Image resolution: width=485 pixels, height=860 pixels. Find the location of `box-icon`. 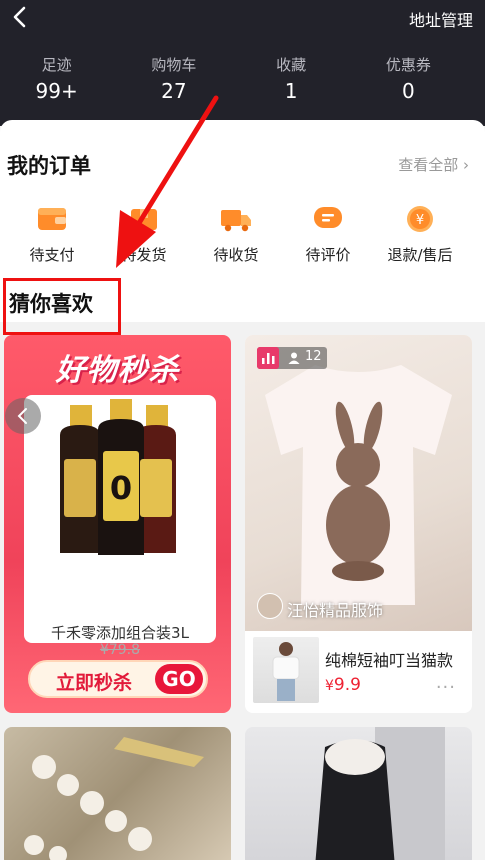

box-icon is located at coordinates (144, 219).